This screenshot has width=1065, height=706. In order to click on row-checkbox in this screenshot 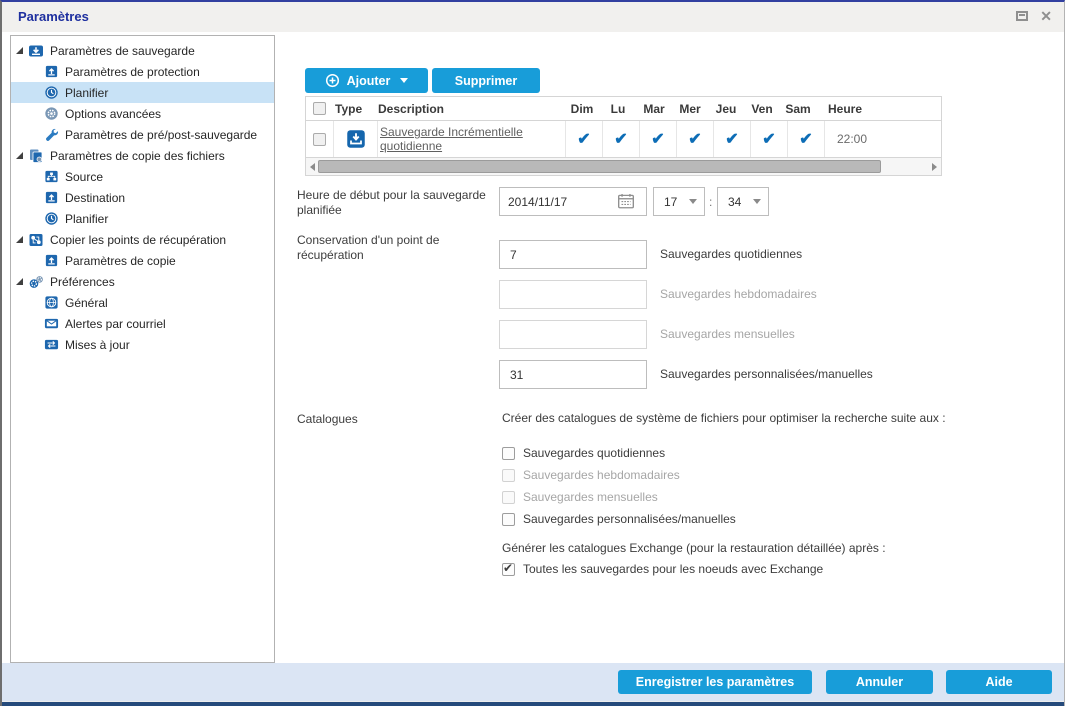, I will do `click(319, 139)`.